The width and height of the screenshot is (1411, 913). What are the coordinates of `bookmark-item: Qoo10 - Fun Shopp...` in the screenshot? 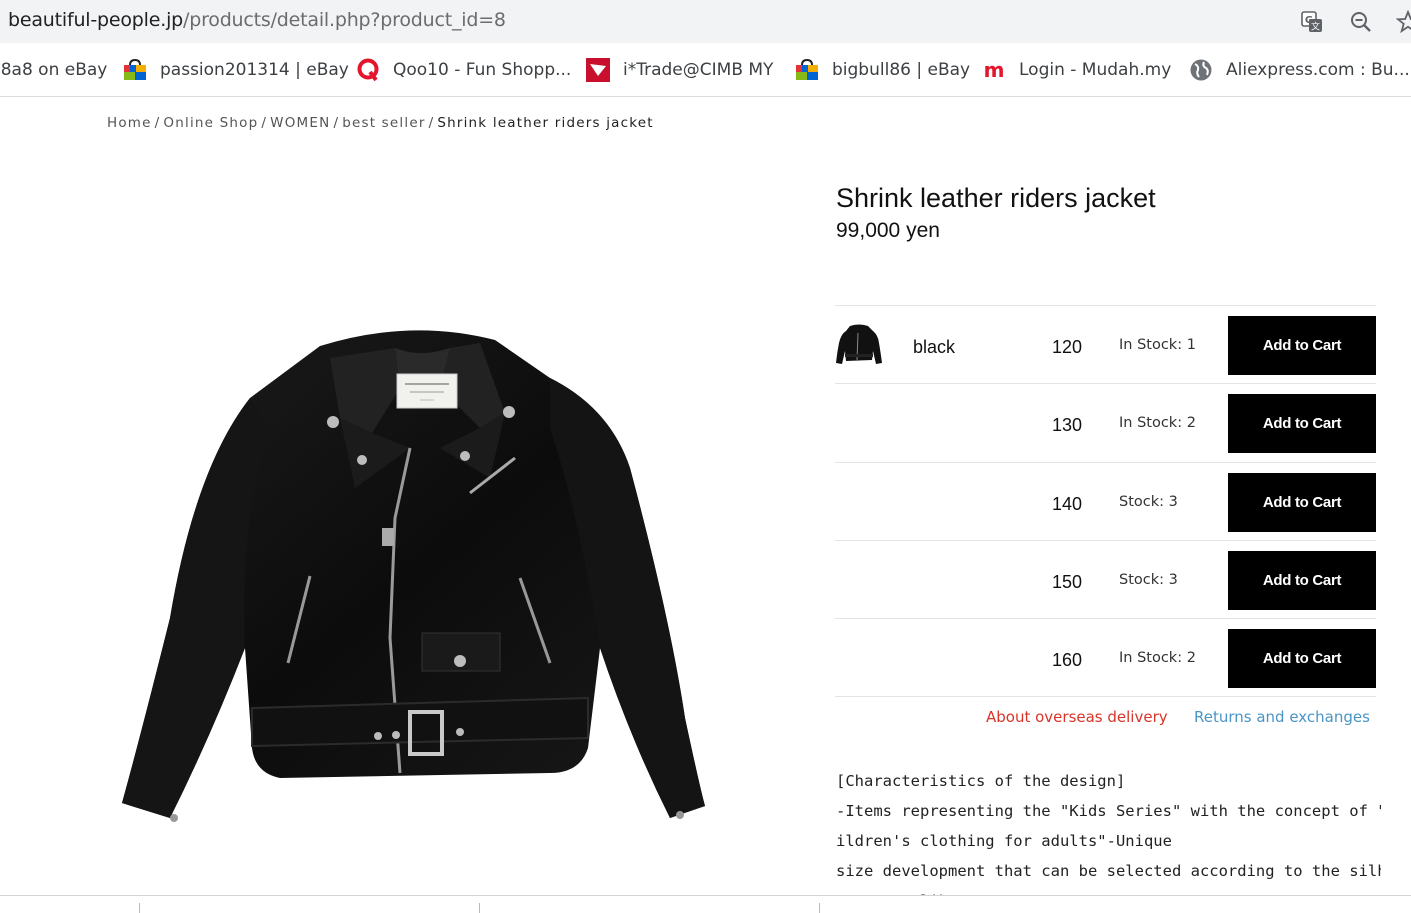 It's located at (463, 69).